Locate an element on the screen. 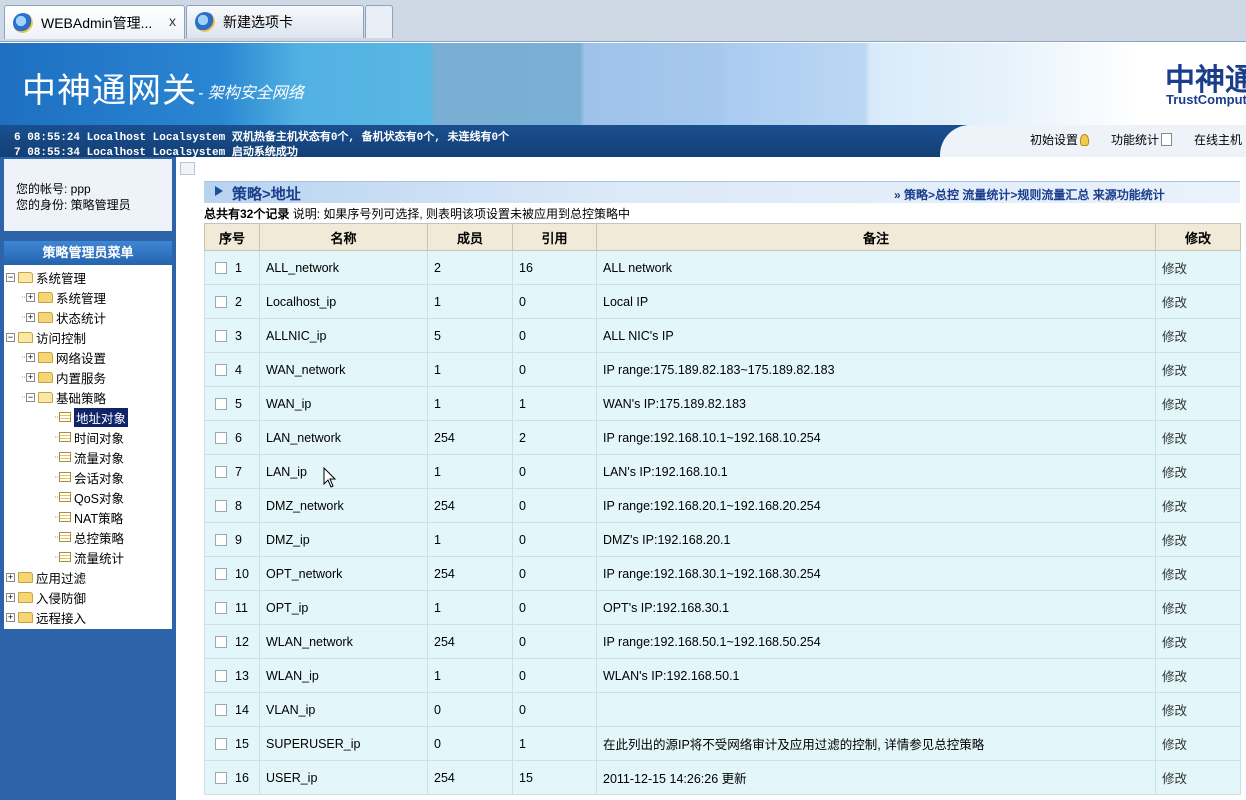 This screenshot has height=800, width=1246. online-hosts-link: 在线主机 is located at coordinates (1218, 139).